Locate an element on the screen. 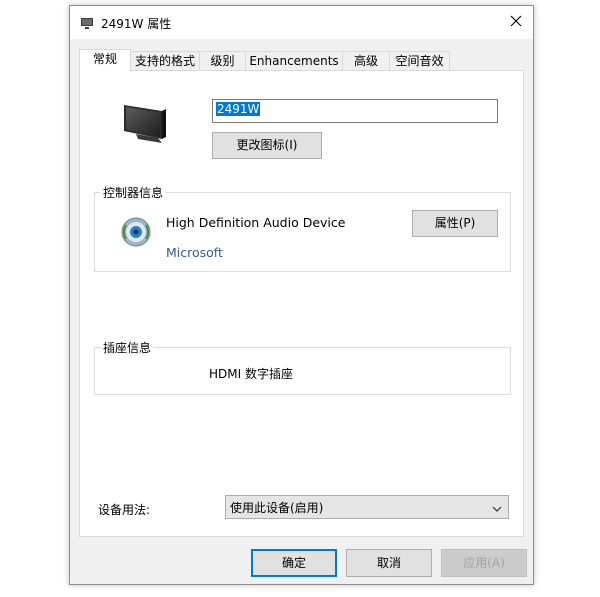  tab-general: 常规 is located at coordinates (105, 60).